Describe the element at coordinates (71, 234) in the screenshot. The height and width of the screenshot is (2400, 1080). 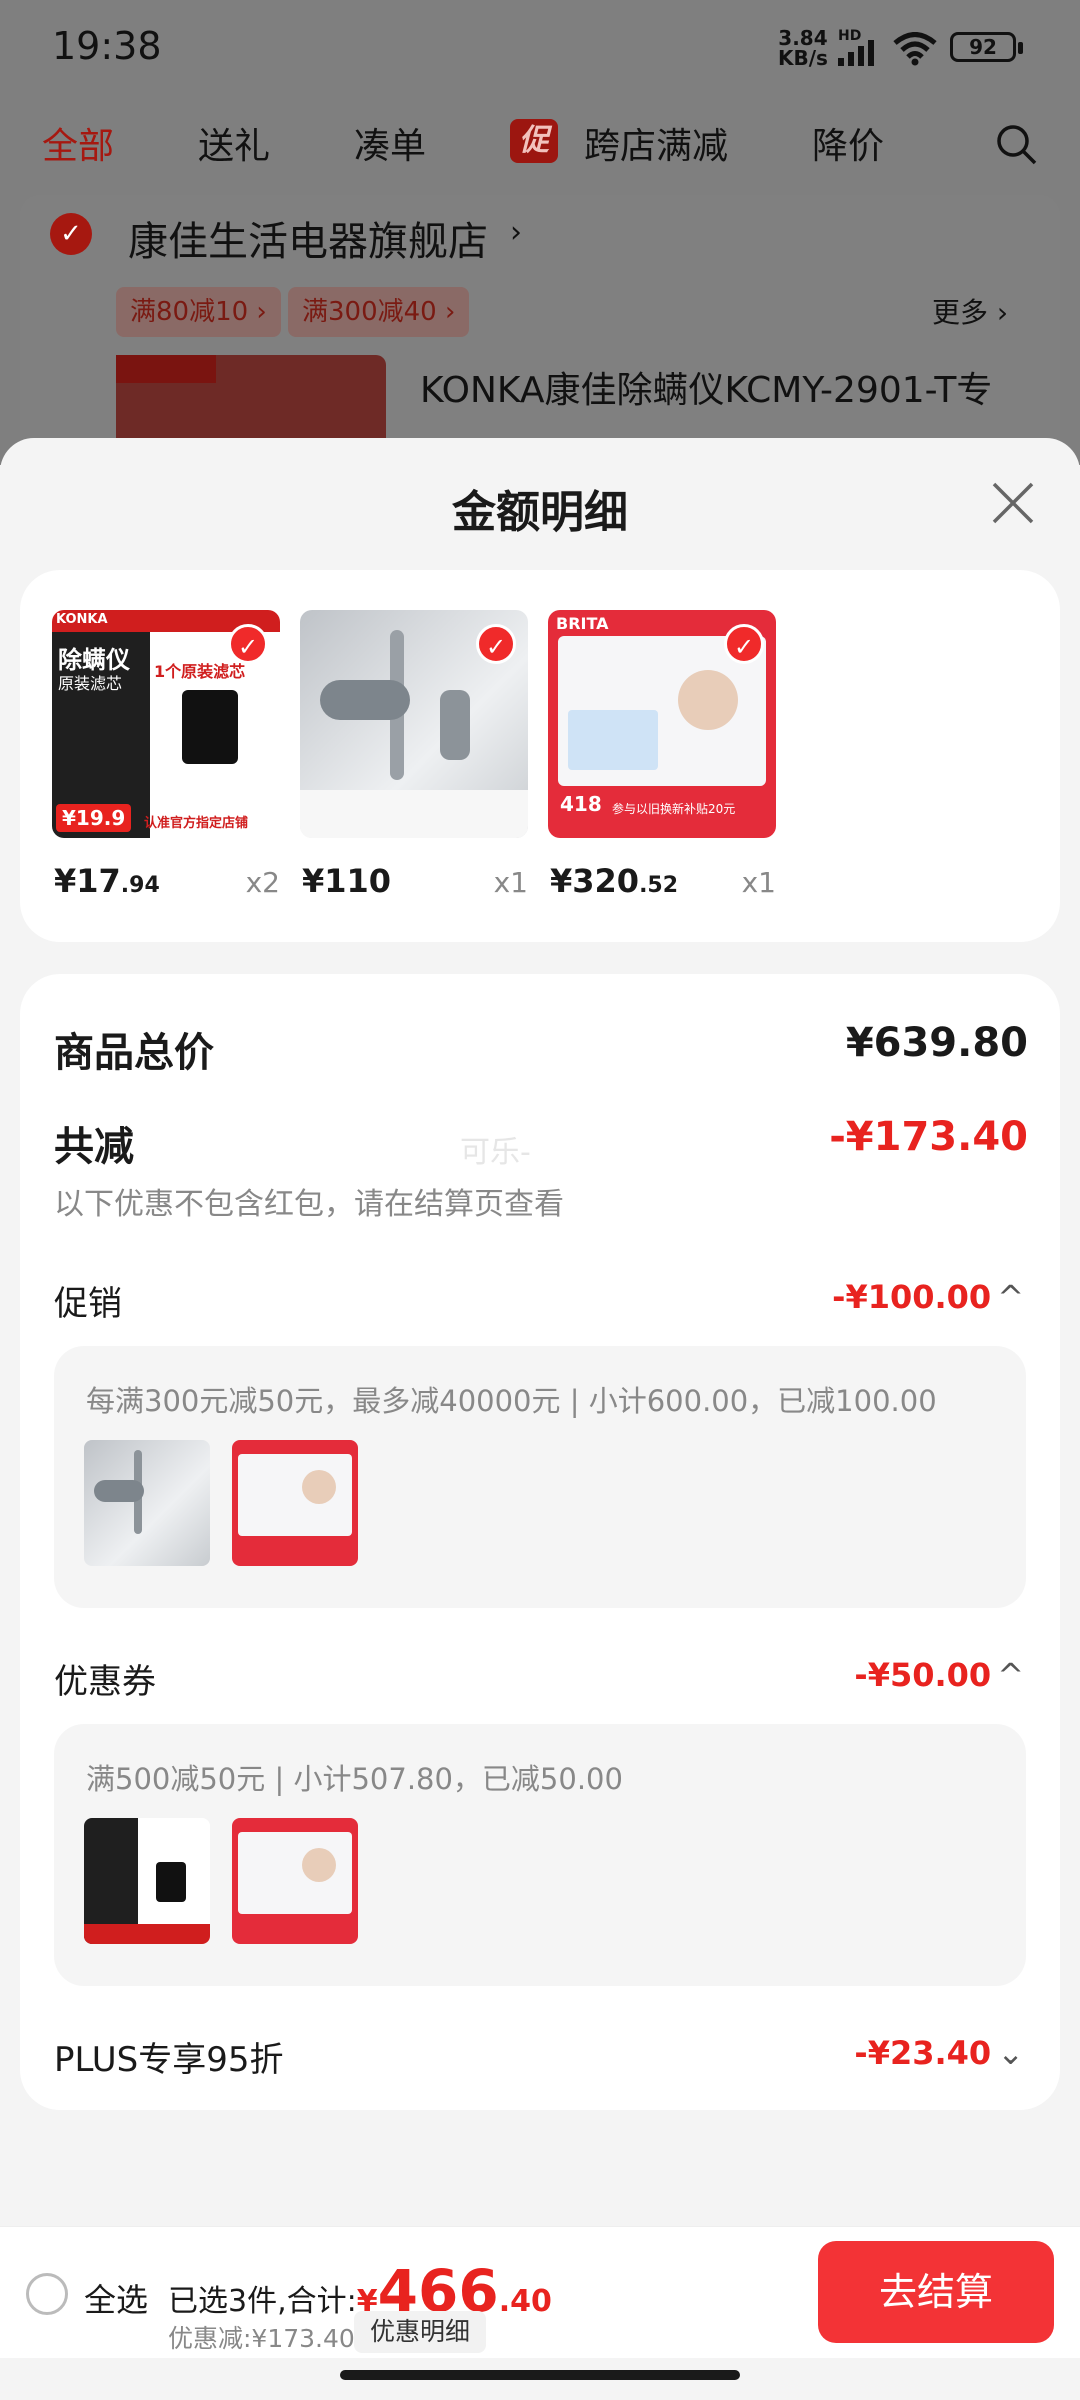
I see `store-check-icon: ✓` at that location.